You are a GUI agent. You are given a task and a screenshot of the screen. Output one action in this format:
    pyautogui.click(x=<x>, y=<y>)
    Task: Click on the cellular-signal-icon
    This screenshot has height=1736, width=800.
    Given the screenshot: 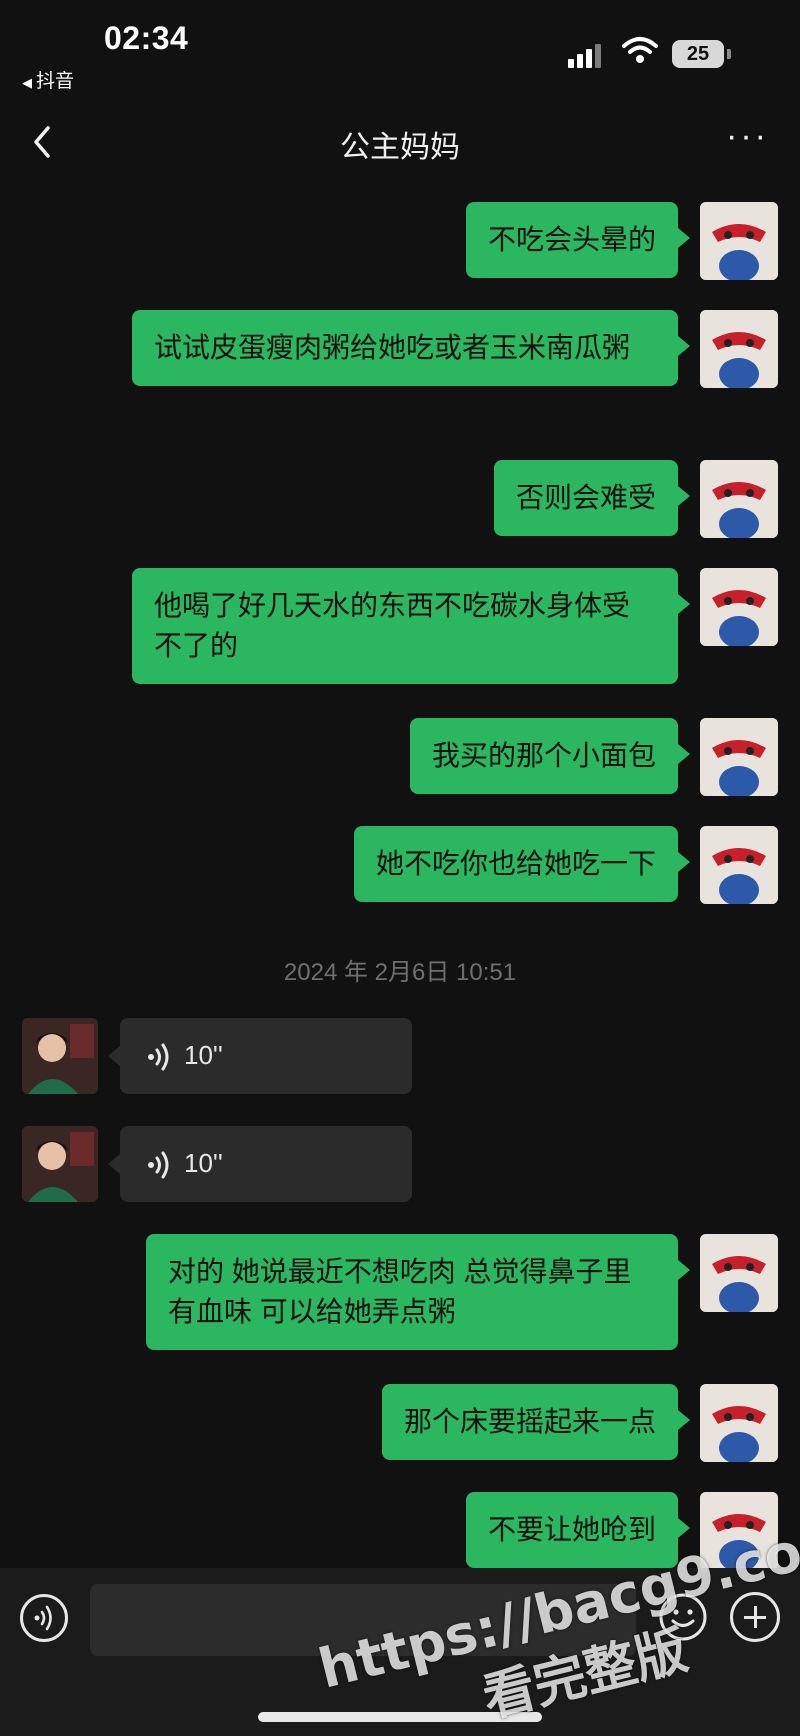 What is the action you would take?
    pyautogui.click(x=588, y=54)
    